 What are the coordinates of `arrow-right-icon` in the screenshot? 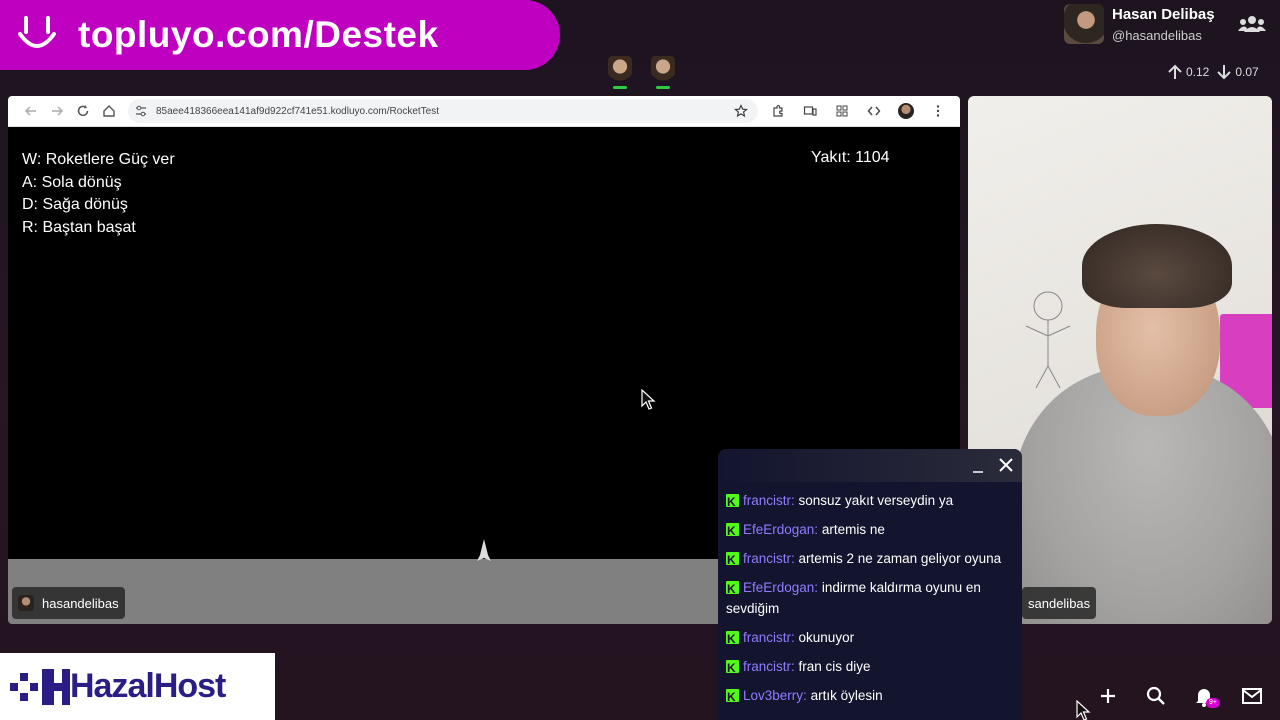 It's located at (58, 111).